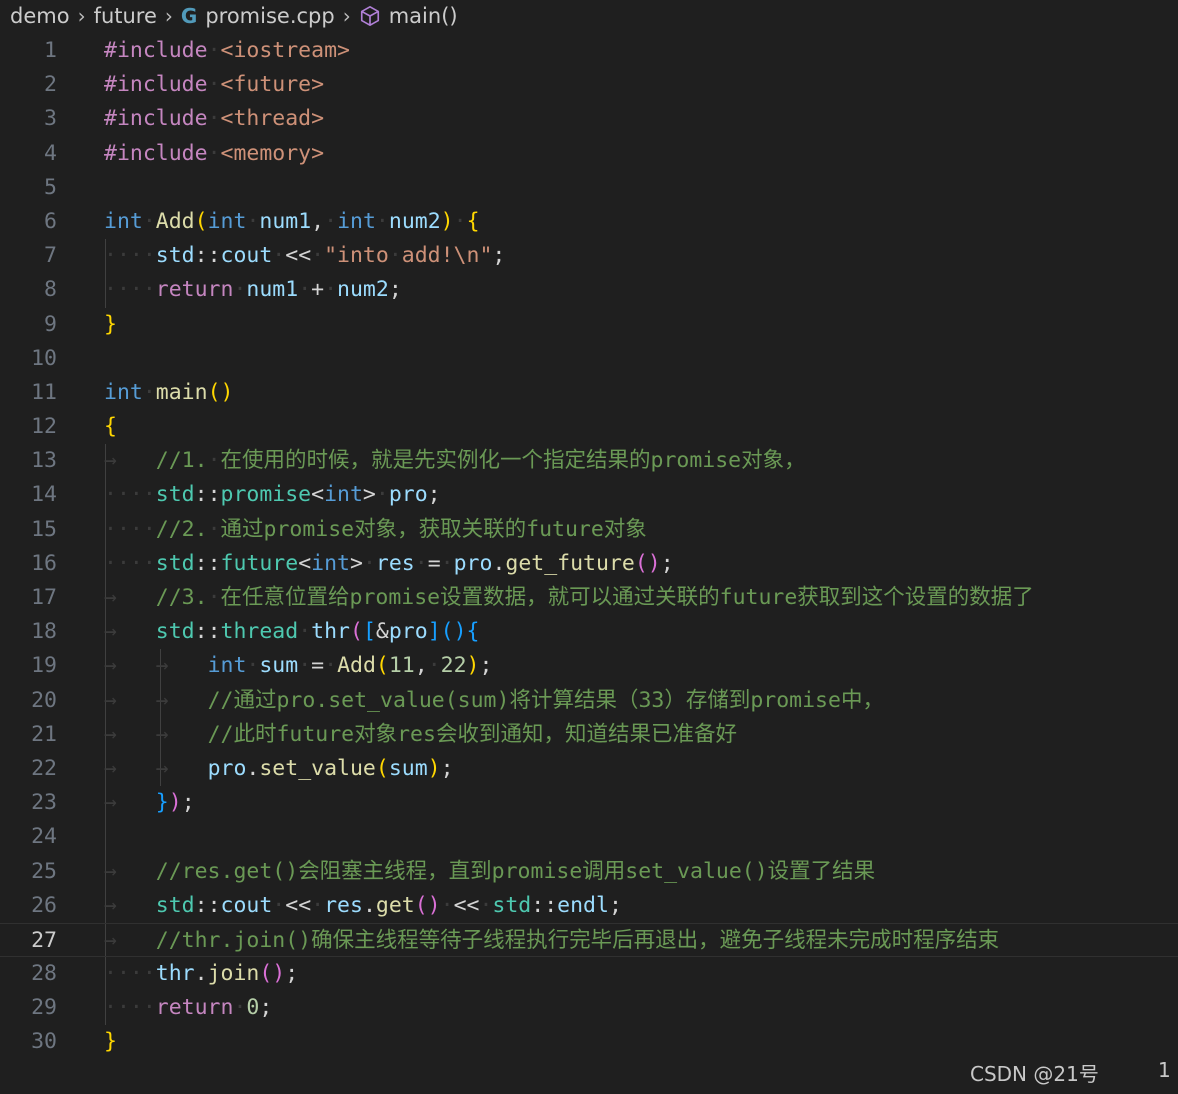 This screenshot has height=1094, width=1178. I want to click on code-token: {, so click(473, 221).